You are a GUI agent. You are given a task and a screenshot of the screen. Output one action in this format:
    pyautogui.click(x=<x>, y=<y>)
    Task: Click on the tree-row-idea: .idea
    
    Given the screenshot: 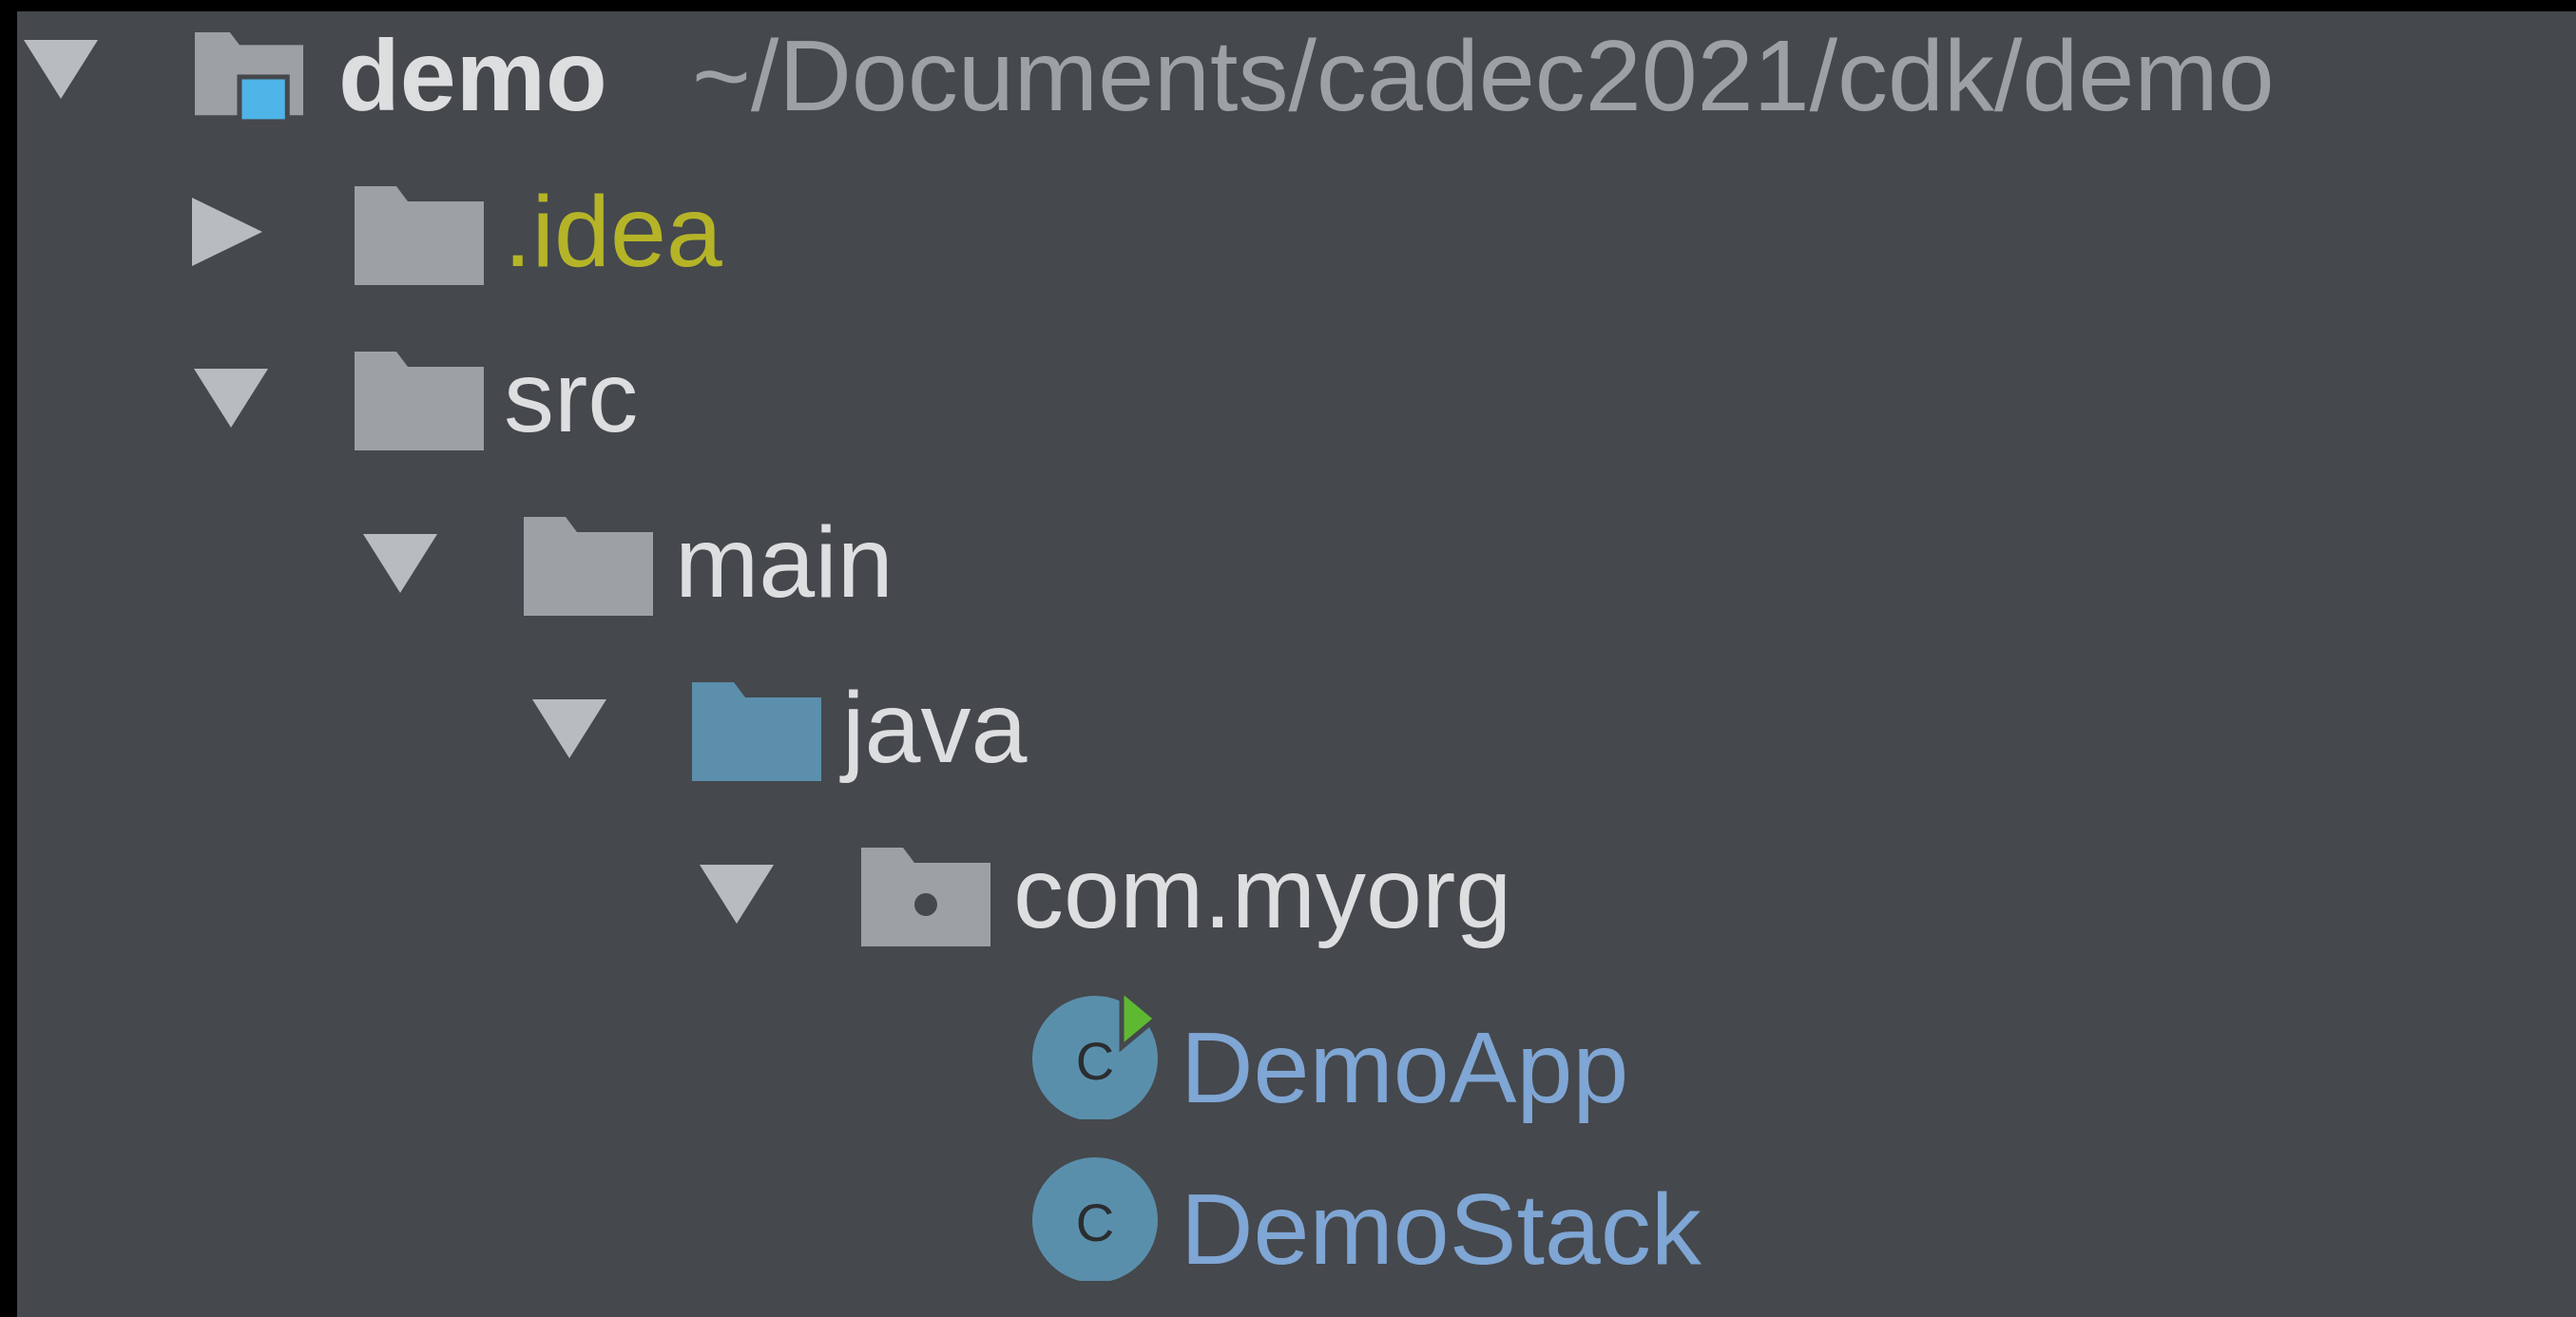 What is the action you would take?
    pyautogui.click(x=1297, y=241)
    